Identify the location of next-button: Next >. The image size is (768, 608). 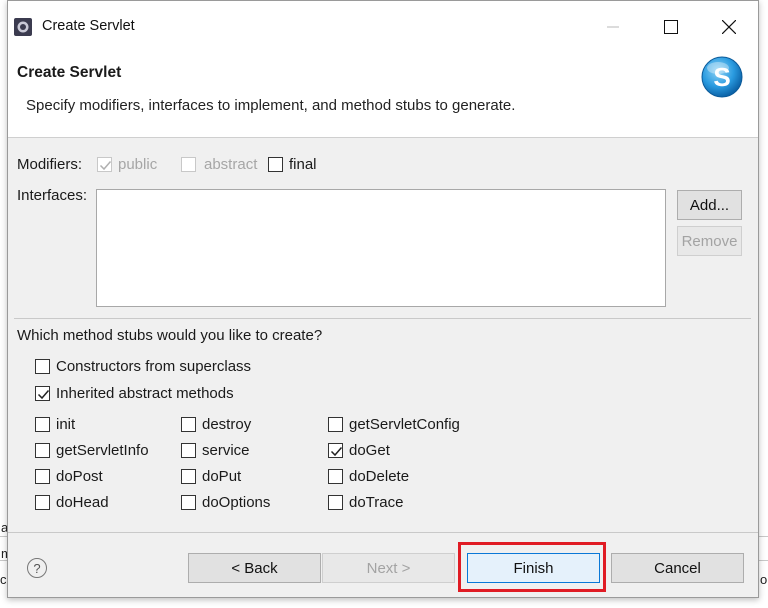
(388, 568).